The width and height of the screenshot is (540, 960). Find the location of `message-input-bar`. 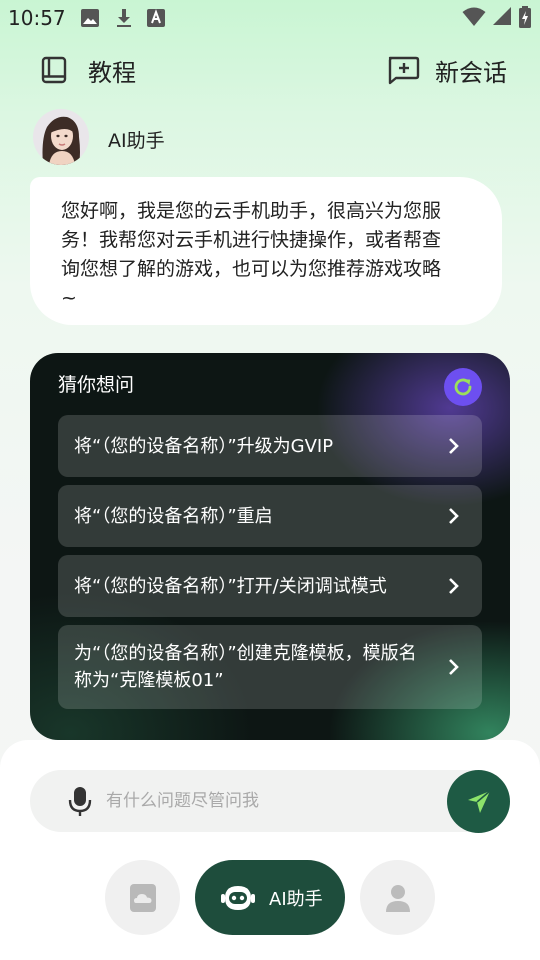

message-input-bar is located at coordinates (270, 801).